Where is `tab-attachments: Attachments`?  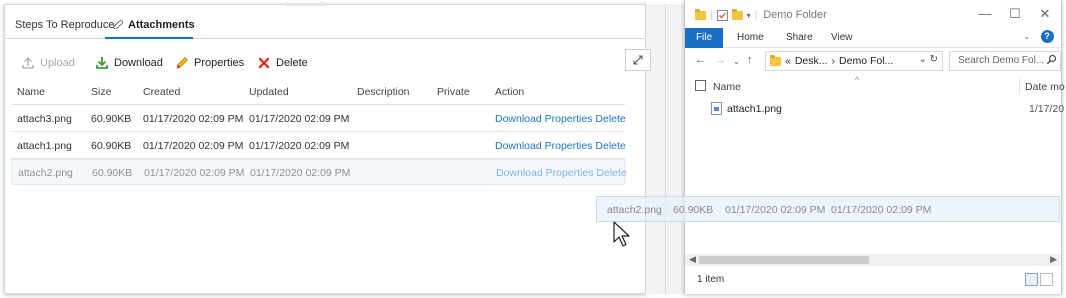 tab-attachments: Attachments is located at coordinates (153, 25).